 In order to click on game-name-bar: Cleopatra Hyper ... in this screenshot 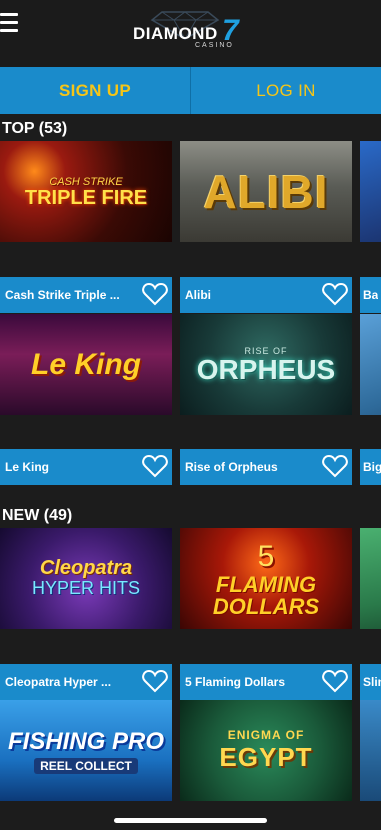, I will do `click(86, 682)`.